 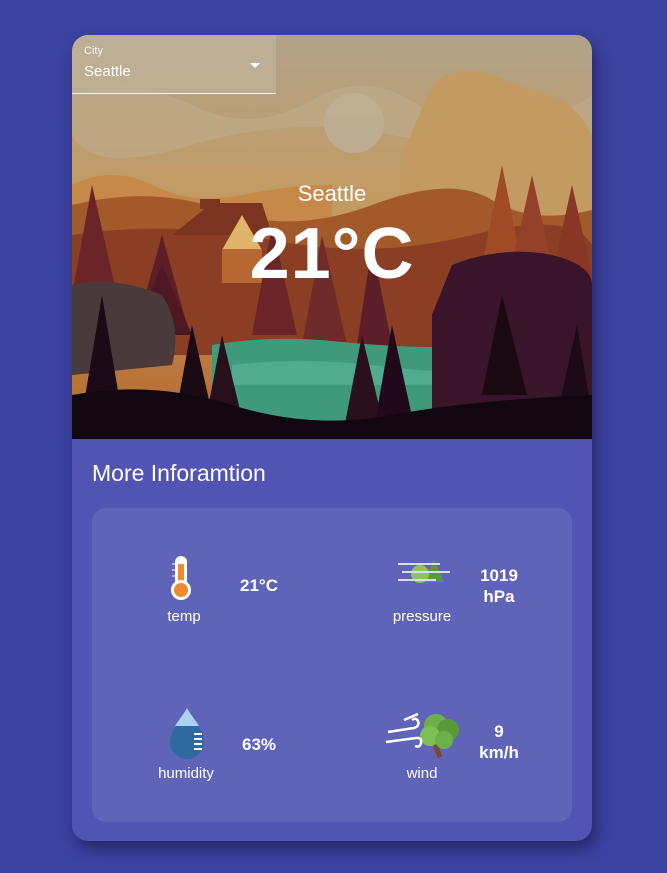 What do you see at coordinates (499, 731) in the screenshot?
I see `wind-value-line1: 9` at bounding box center [499, 731].